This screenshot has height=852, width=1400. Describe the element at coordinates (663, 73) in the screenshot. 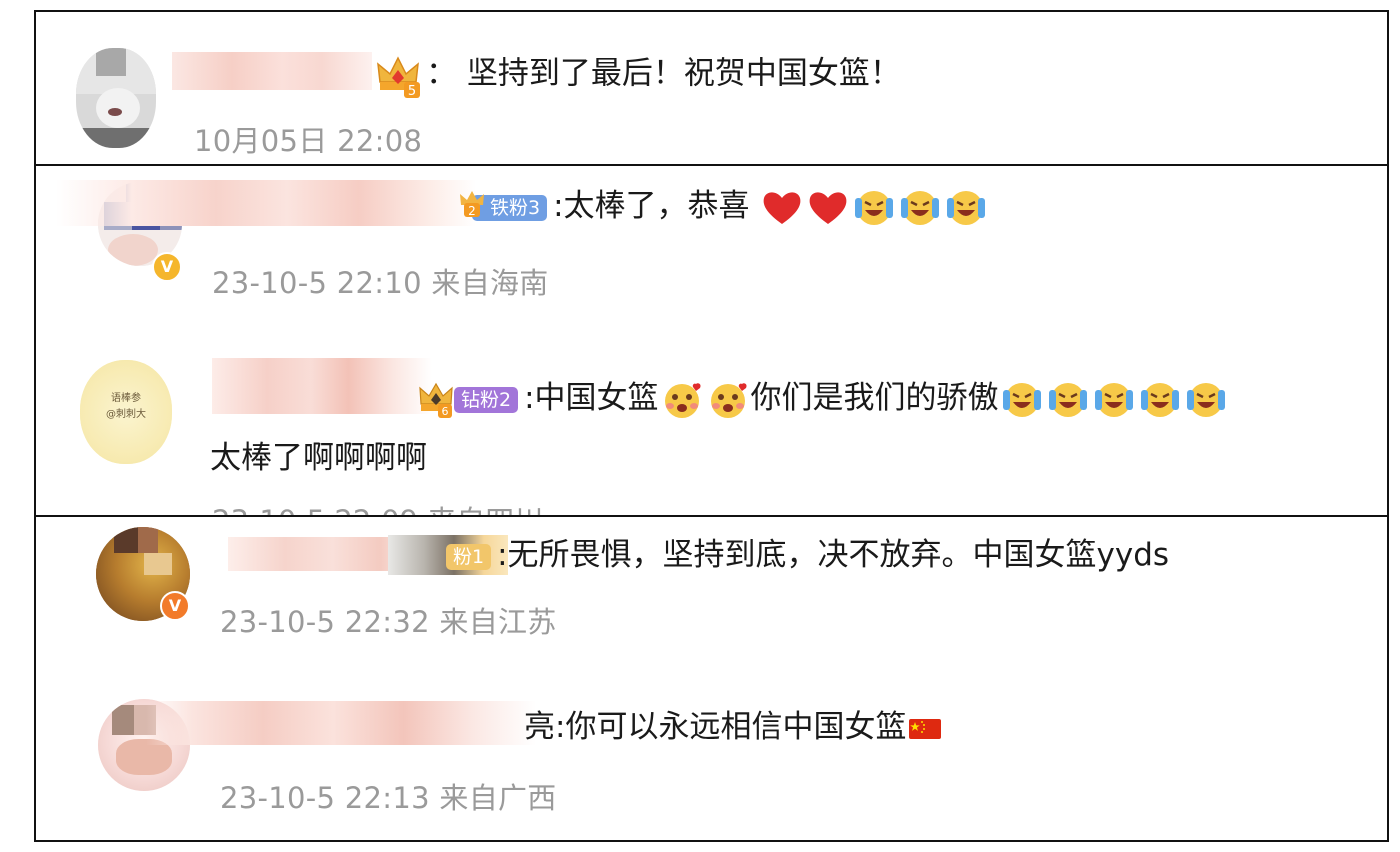

I see `comment-text: ： 坚持到了最后！祝贺中国女篮！` at that location.